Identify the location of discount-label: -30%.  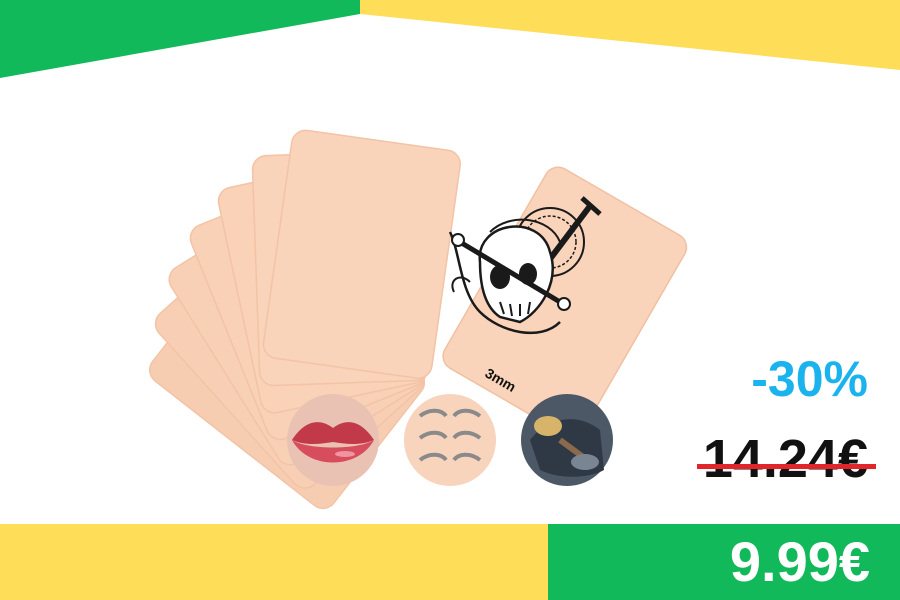
(809, 379).